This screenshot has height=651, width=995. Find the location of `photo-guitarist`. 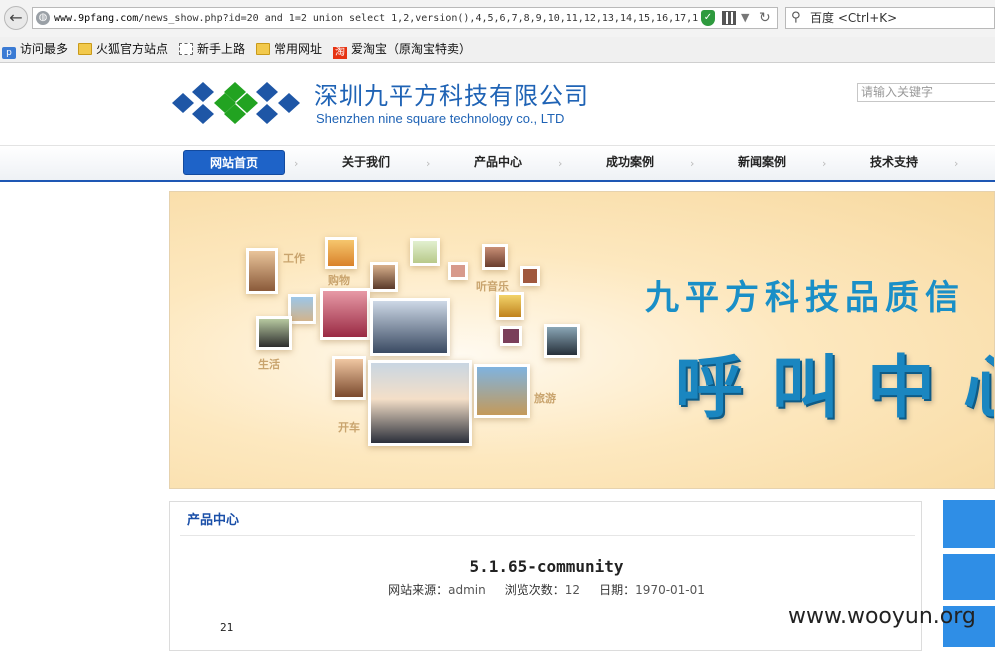

photo-guitarist is located at coordinates (274, 333).